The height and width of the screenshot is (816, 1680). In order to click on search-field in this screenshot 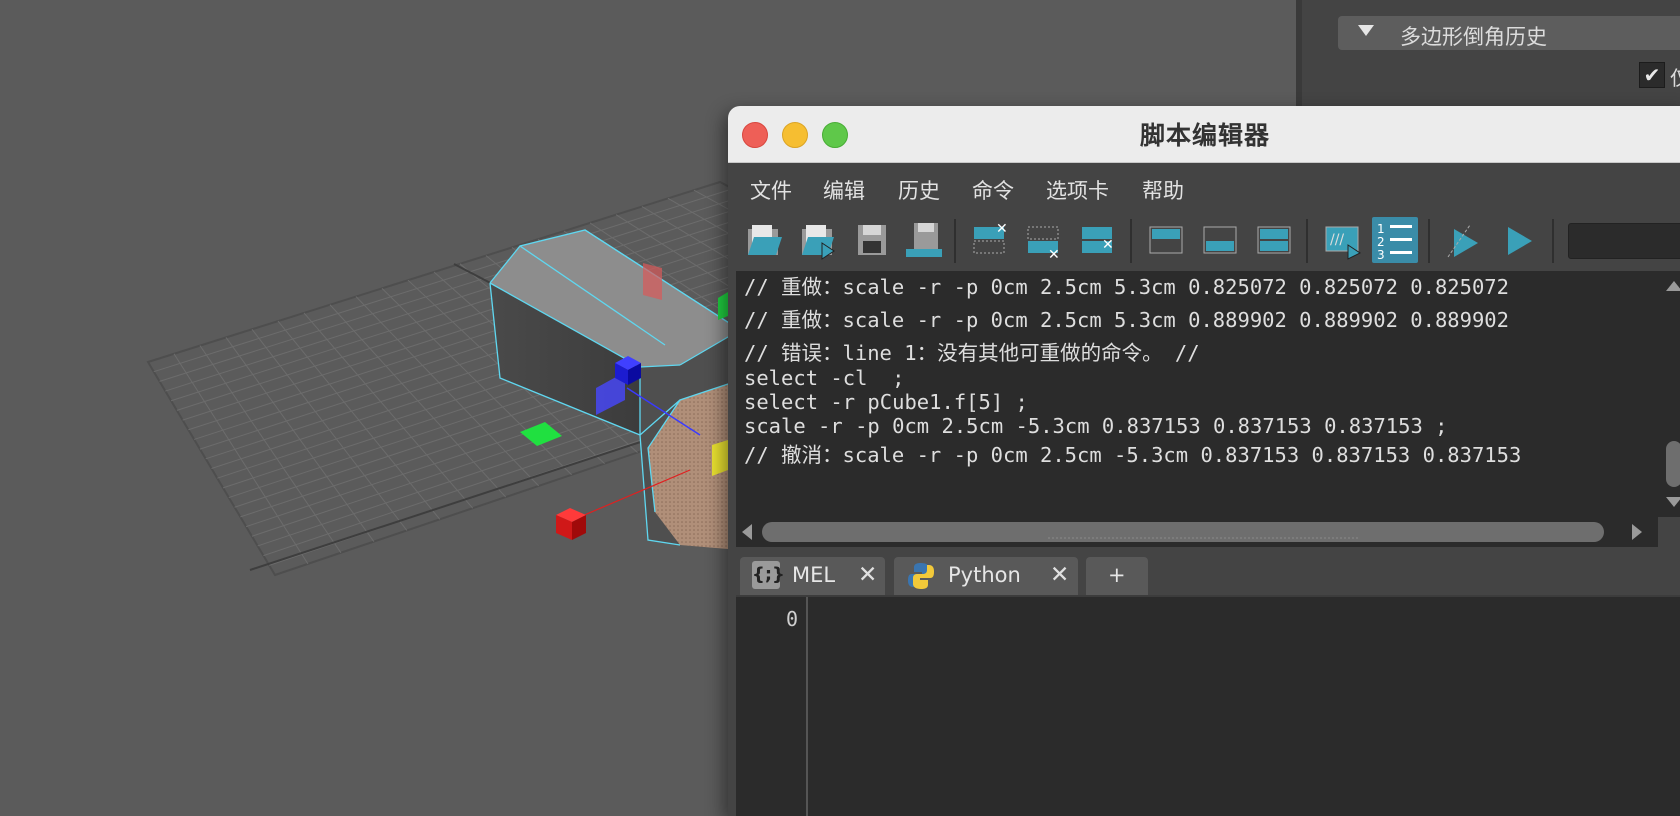, I will do `click(1624, 241)`.